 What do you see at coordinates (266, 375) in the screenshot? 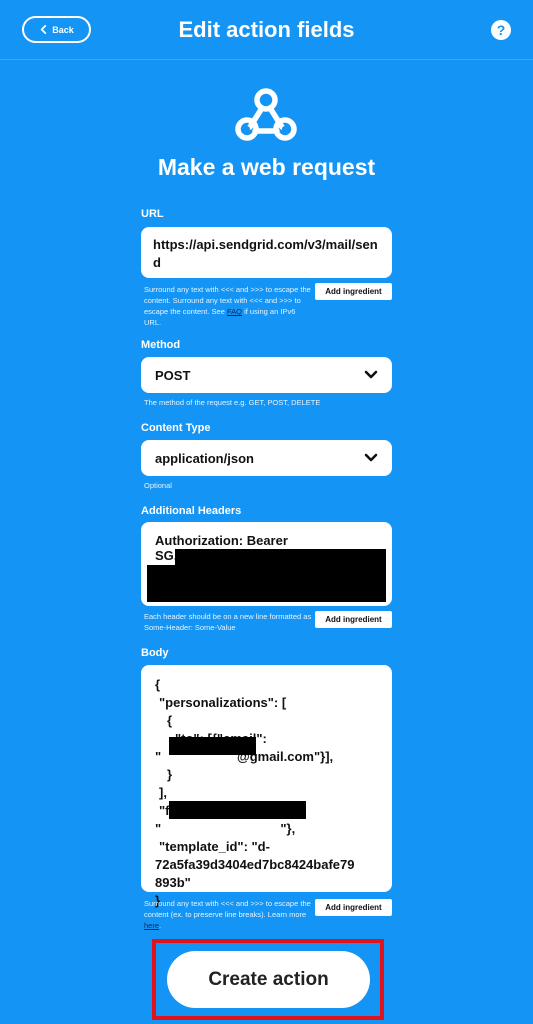
I see `method-select: POST` at bounding box center [266, 375].